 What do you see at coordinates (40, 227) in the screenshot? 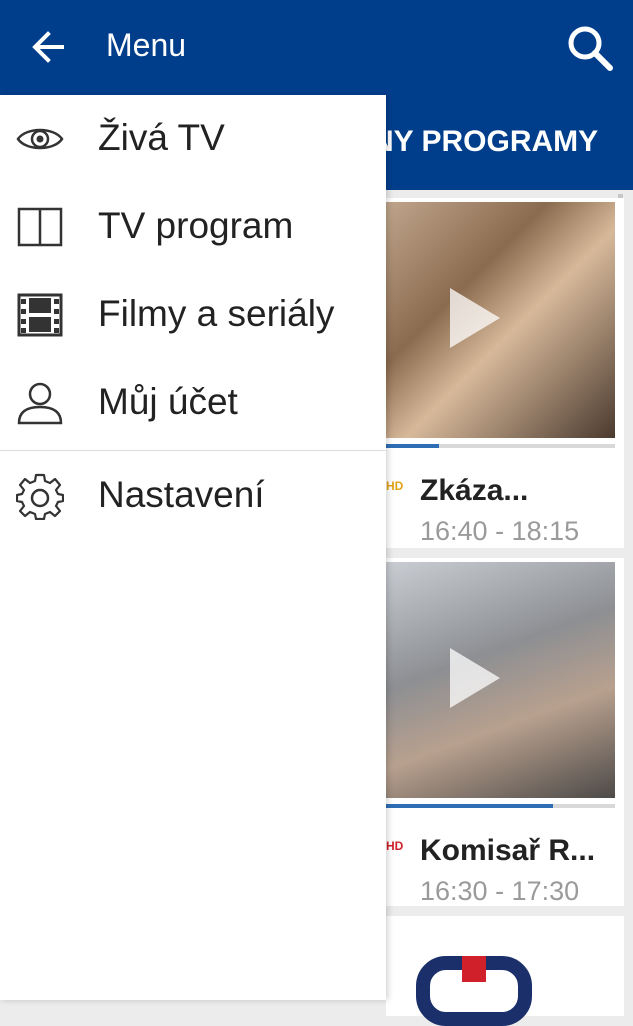
I see `book-icon` at bounding box center [40, 227].